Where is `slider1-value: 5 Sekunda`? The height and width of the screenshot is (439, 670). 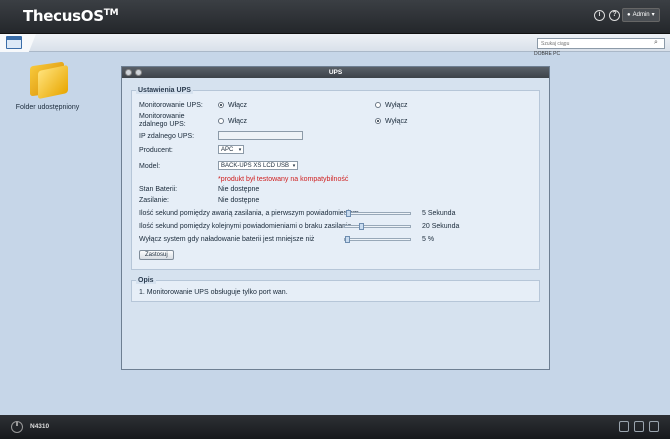
slider1-value: 5 Sekunda is located at coordinates (439, 213).